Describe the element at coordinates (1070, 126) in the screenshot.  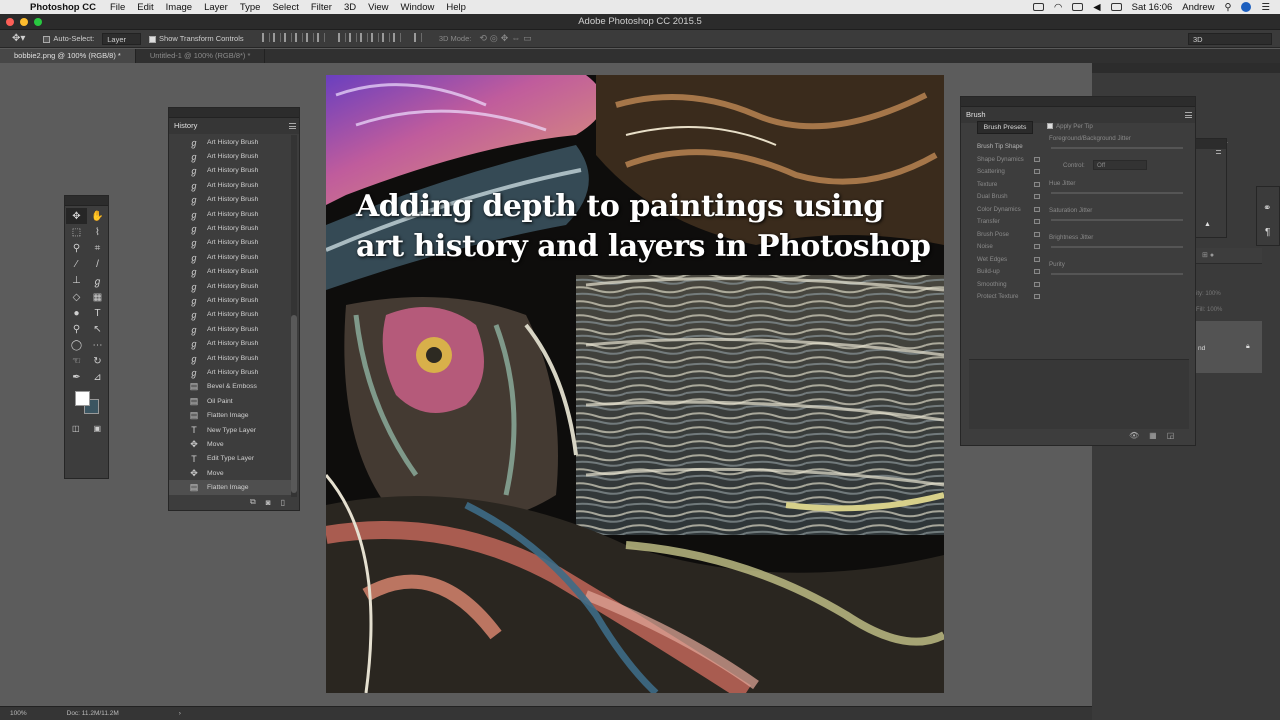
I see `apply-per-tip-checkbox: Apply Per Tip` at that location.